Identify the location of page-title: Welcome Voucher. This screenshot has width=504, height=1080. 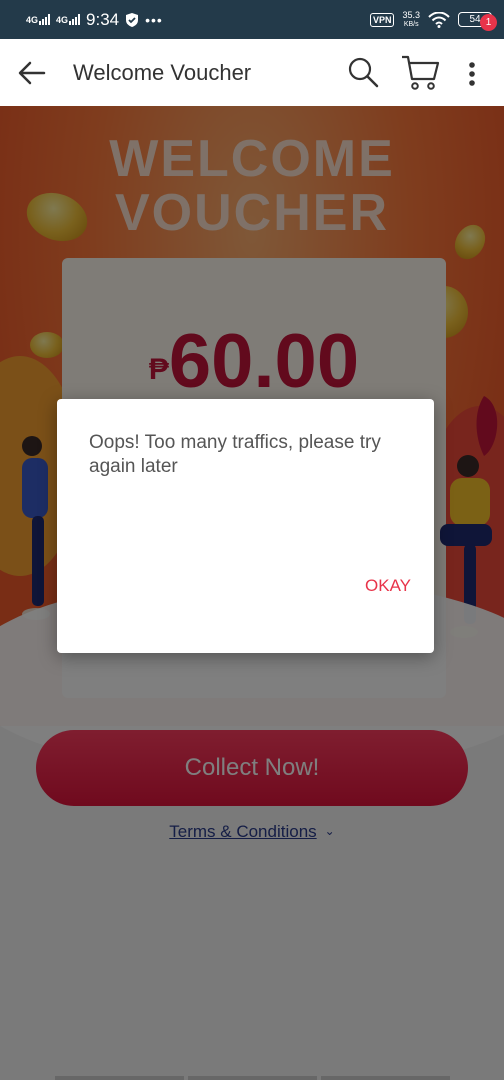
(162, 72).